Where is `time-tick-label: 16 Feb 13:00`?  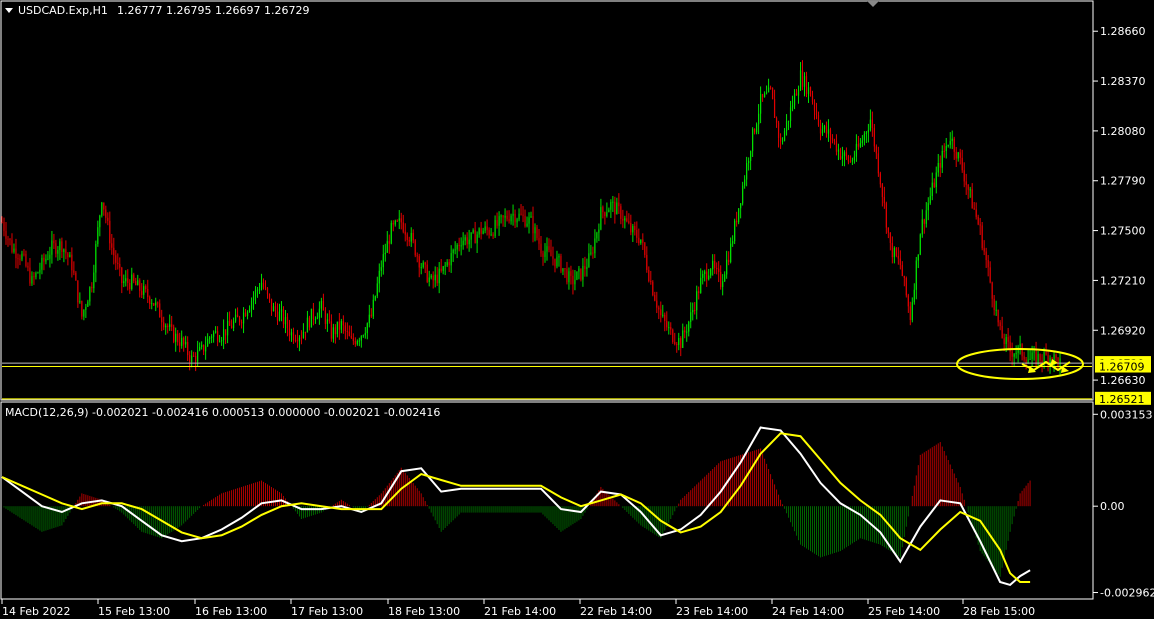
time-tick-label: 16 Feb 13:00 is located at coordinates (231, 611).